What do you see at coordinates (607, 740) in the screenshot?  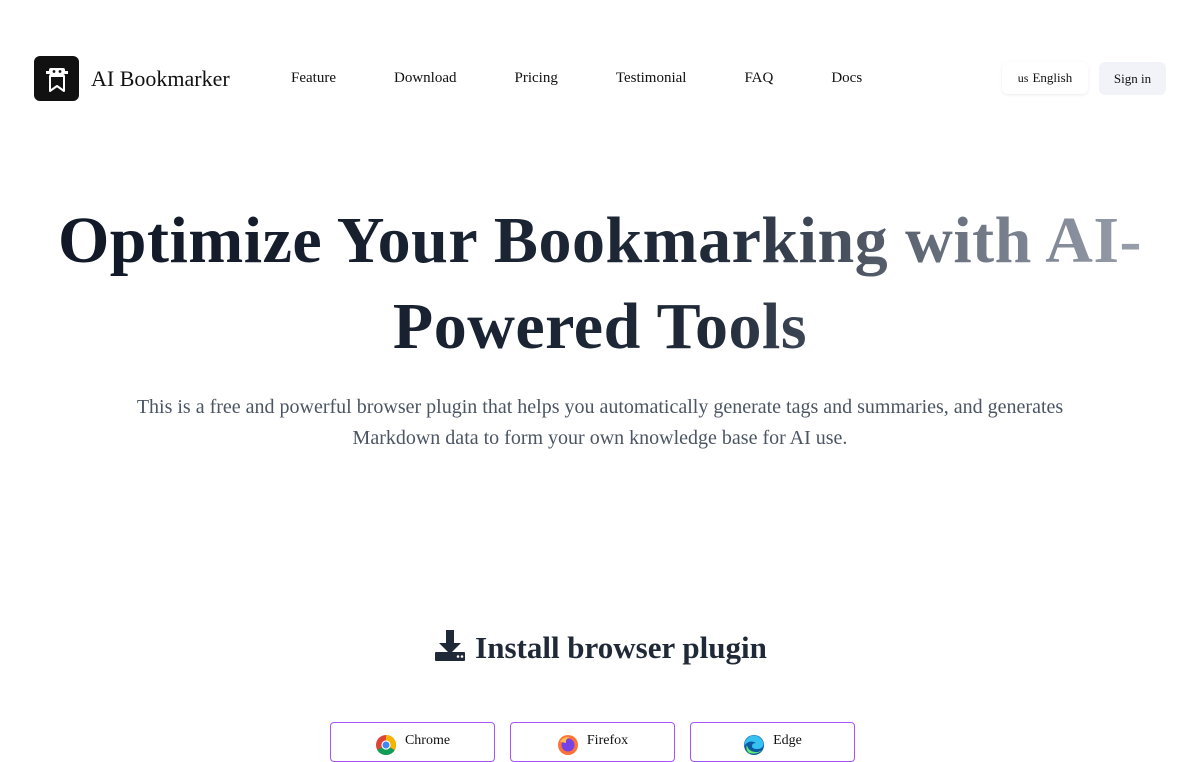 I see `firefox-label: Firefox` at bounding box center [607, 740].